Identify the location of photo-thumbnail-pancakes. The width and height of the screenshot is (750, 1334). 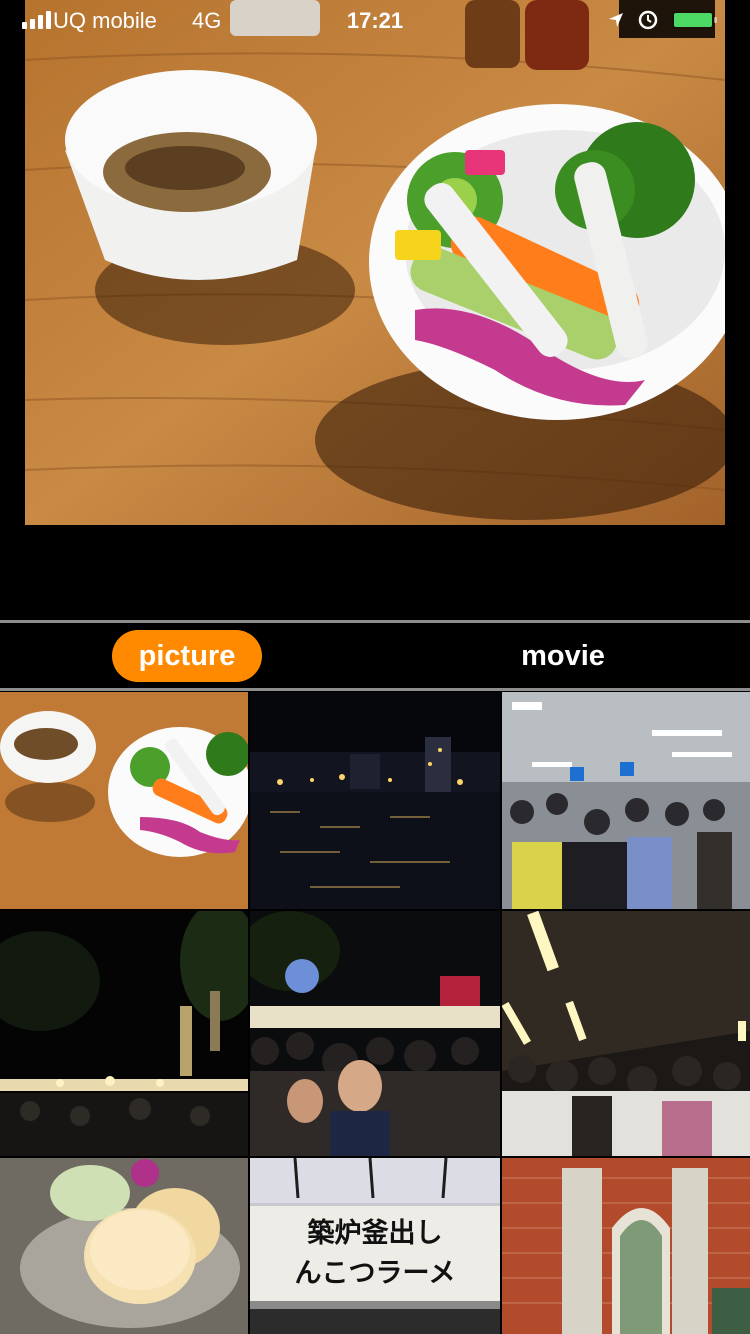
(124, 1246).